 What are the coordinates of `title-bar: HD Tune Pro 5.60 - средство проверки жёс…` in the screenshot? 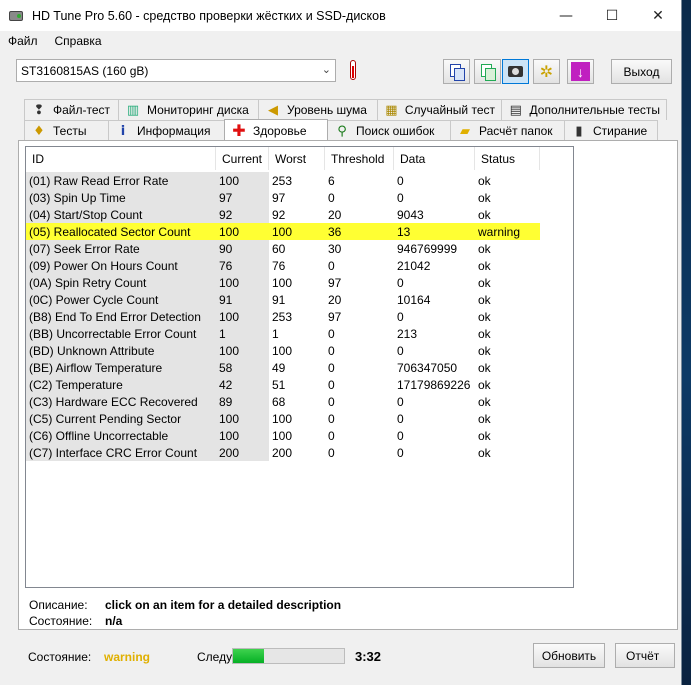 It's located at (340, 15).